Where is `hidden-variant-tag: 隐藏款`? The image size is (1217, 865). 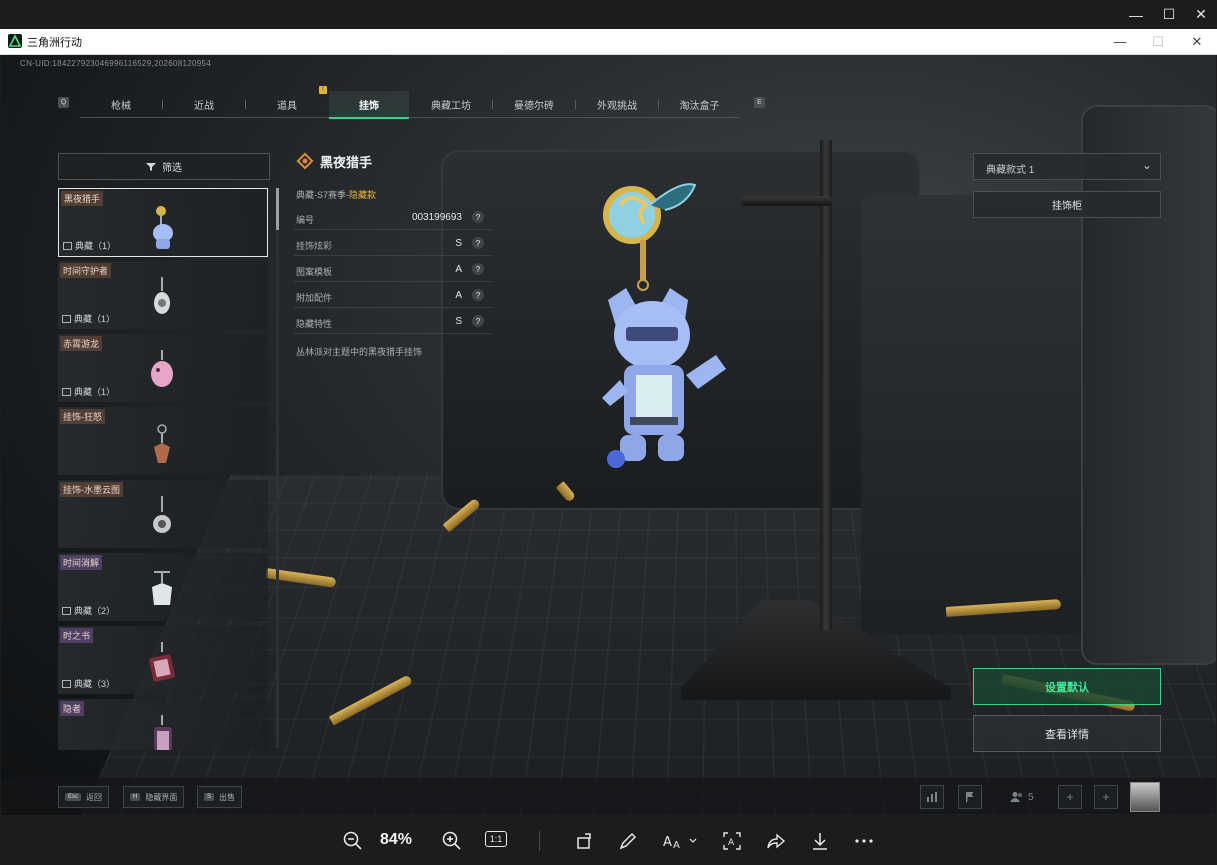
hidden-variant-tag: 隐藏款 is located at coordinates (363, 195).